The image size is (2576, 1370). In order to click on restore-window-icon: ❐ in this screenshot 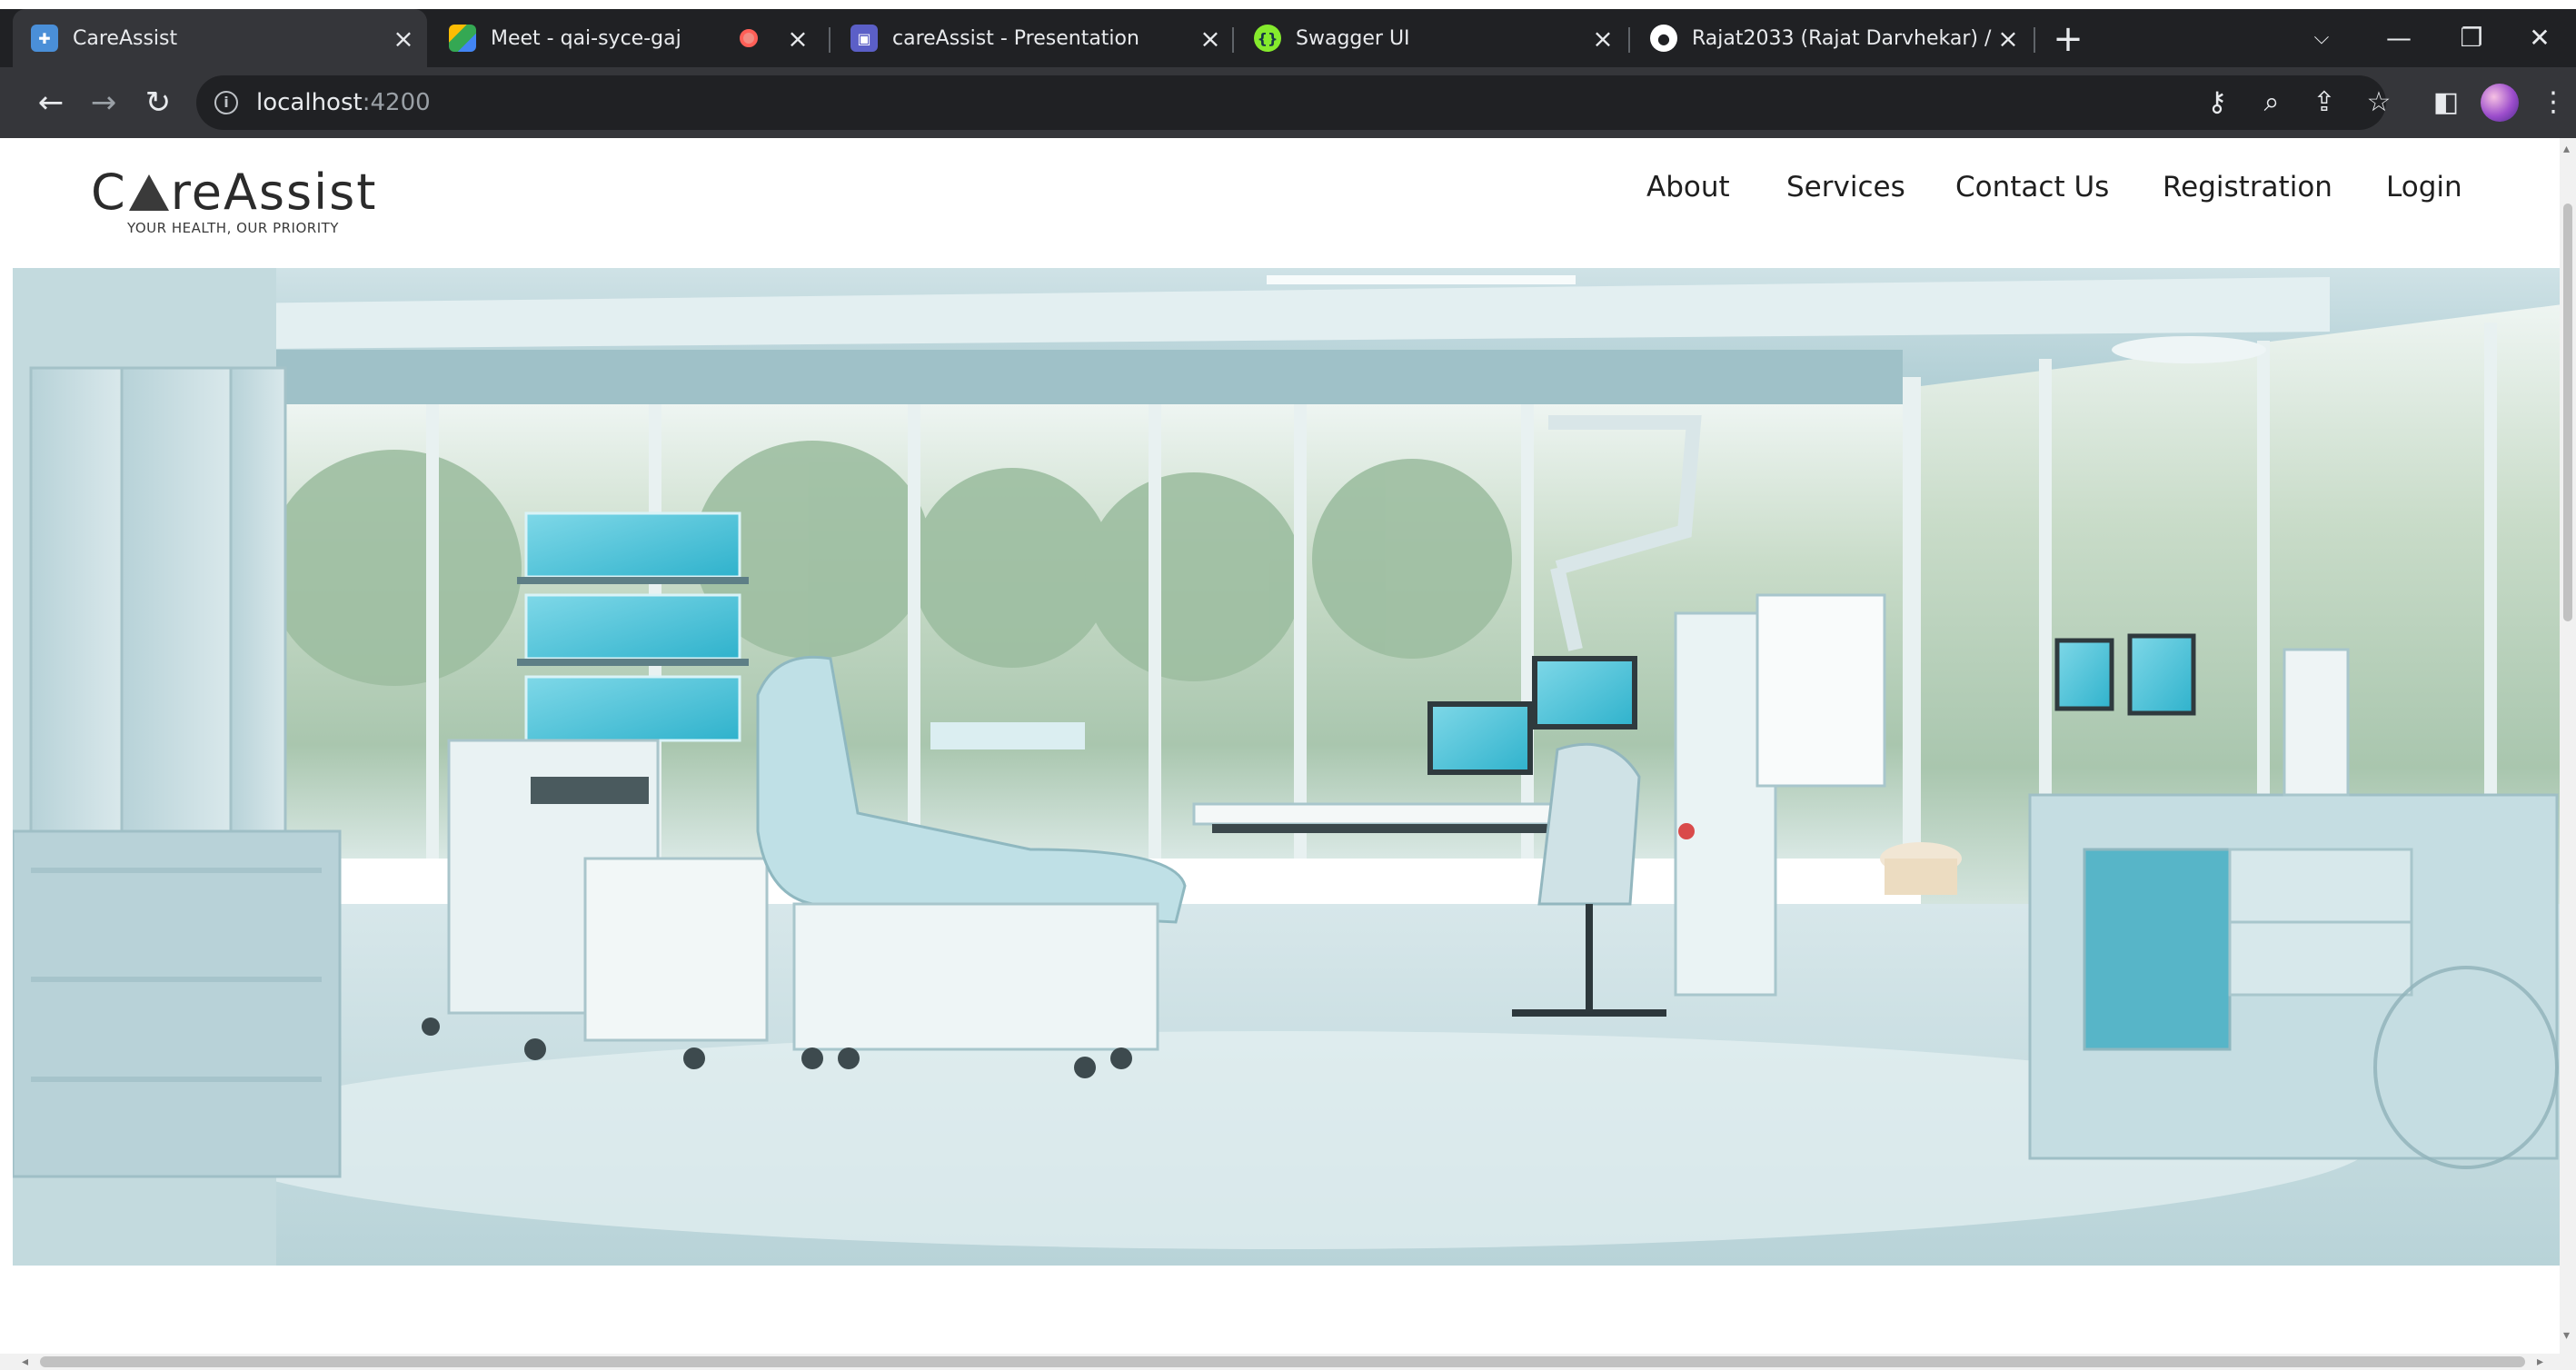, I will do `click(2472, 38)`.